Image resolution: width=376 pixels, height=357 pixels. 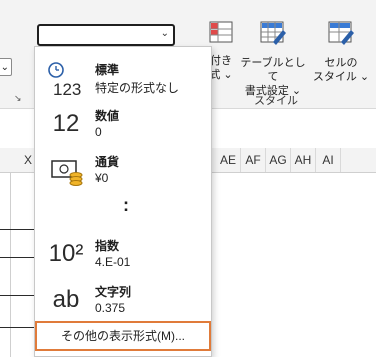 What do you see at coordinates (278, 160) in the screenshot?
I see `column-header-ag: AG` at bounding box center [278, 160].